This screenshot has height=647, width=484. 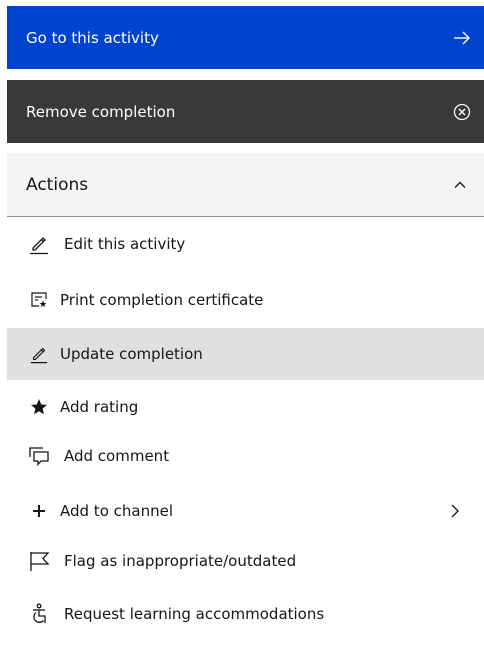 What do you see at coordinates (125, 244) in the screenshot?
I see `menu-item-label: Edit this activity` at bounding box center [125, 244].